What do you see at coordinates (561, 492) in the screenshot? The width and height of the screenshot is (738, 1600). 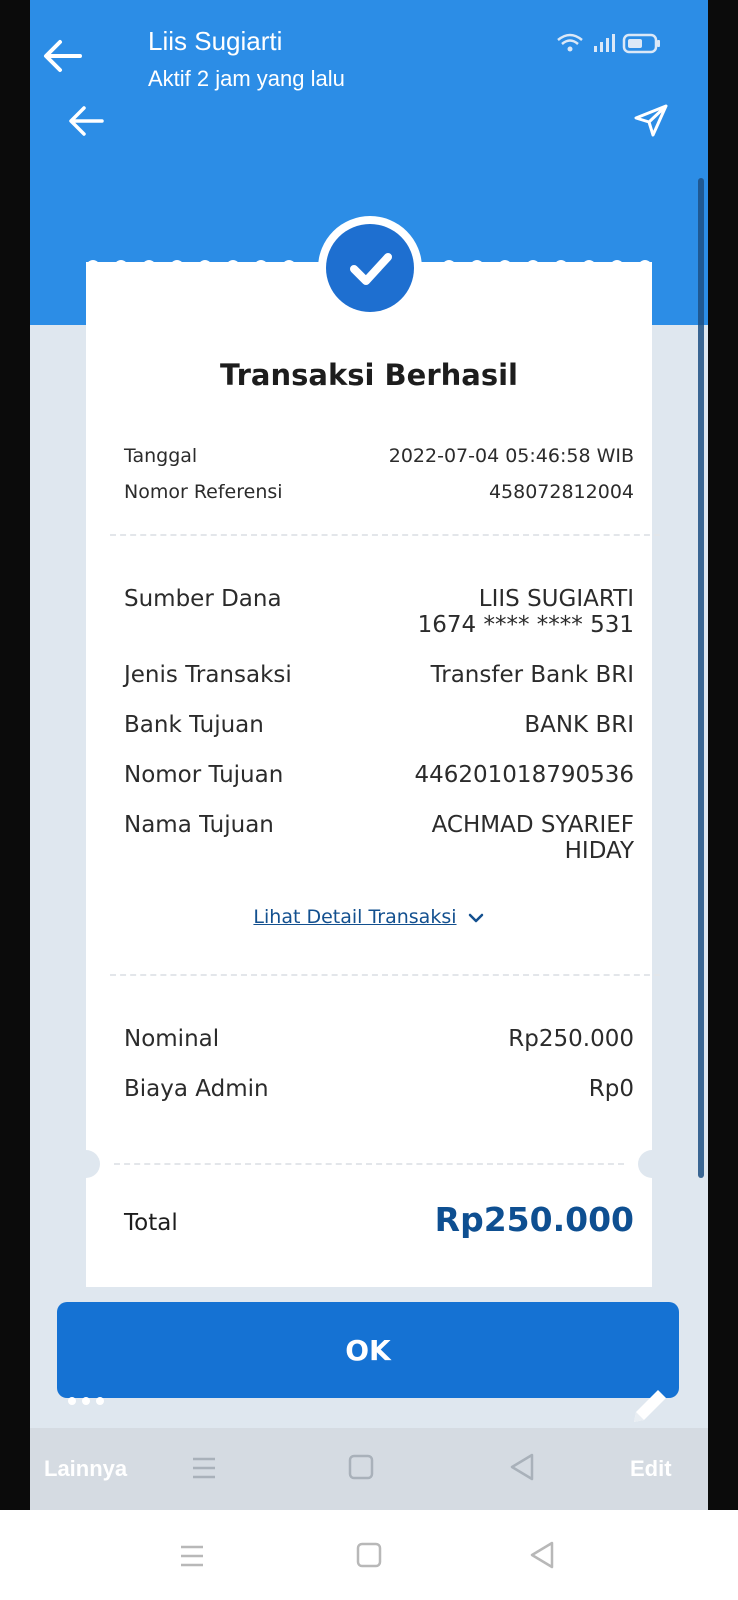 I see `reference-value: 458072812004` at bounding box center [561, 492].